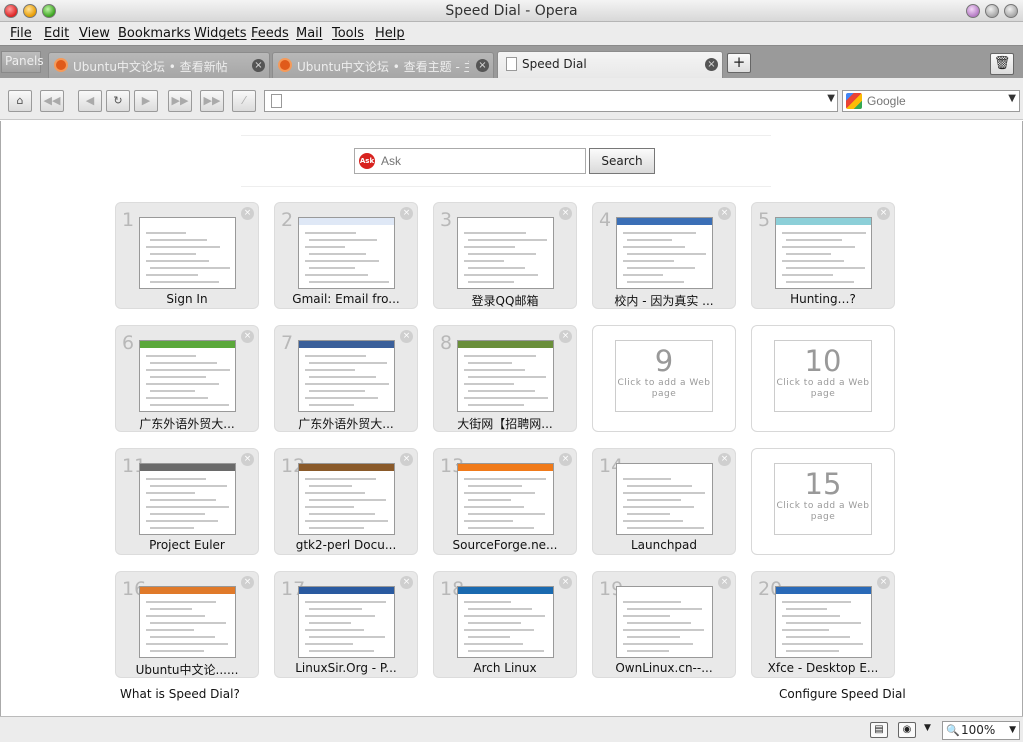 The width and height of the screenshot is (1023, 742). What do you see at coordinates (842, 694) in the screenshot?
I see `configure-speed-dial-link: Configure Speed Dial` at bounding box center [842, 694].